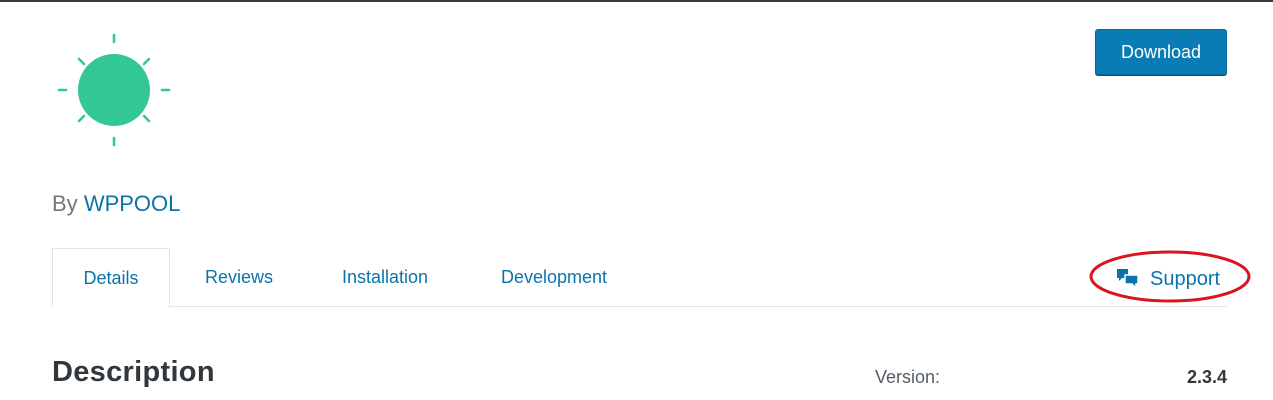 The image size is (1273, 400). I want to click on support-label: Support, so click(1185, 278).